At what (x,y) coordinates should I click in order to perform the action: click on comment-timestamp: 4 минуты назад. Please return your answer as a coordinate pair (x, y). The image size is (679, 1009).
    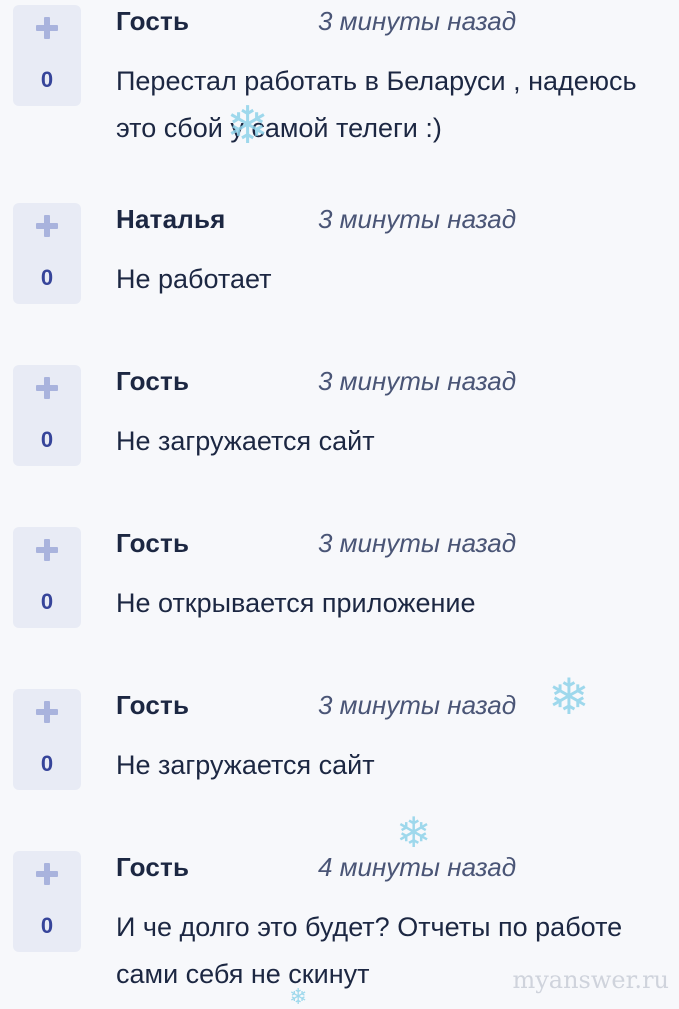
    Looking at the image, I should click on (417, 867).